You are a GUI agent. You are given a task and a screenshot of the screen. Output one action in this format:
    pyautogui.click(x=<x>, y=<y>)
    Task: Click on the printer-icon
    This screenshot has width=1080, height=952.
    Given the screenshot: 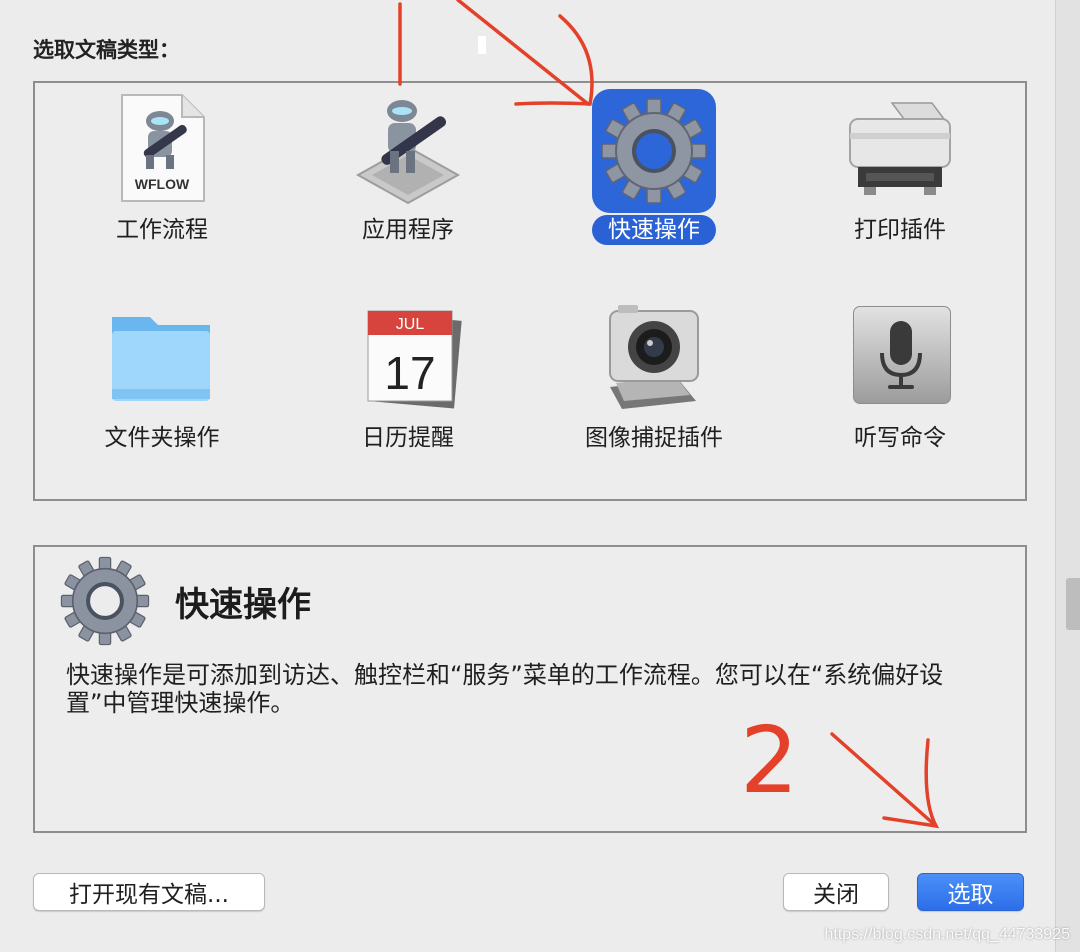 What is the action you would take?
    pyautogui.click(x=900, y=151)
    